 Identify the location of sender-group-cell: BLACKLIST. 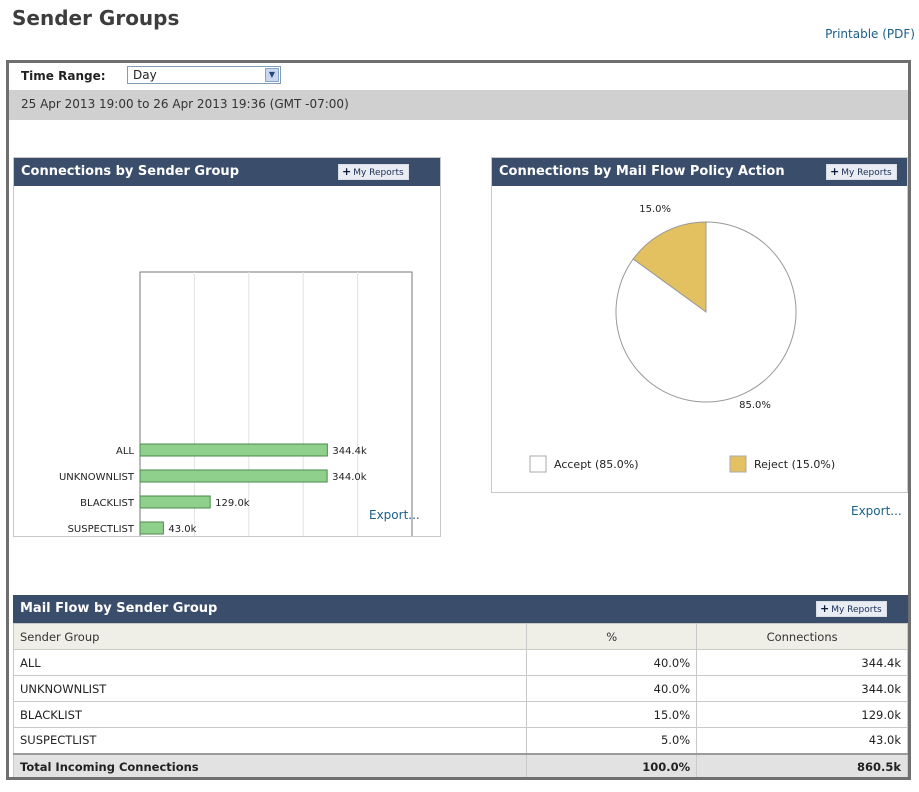
(270, 714).